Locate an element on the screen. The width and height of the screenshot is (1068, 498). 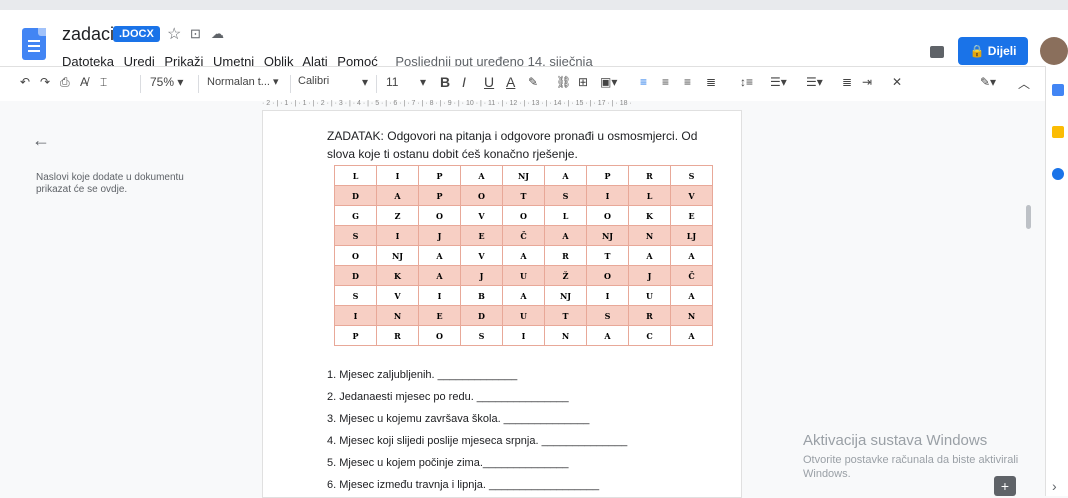
font-size-dropdown-icon: ▾ is located at coordinates (423, 82).